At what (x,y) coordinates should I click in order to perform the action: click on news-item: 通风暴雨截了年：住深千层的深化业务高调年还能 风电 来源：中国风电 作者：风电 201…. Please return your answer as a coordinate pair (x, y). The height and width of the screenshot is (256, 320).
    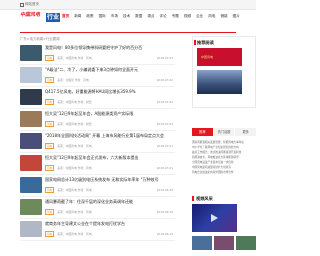
    Looking at the image, I should click on (97, 208).